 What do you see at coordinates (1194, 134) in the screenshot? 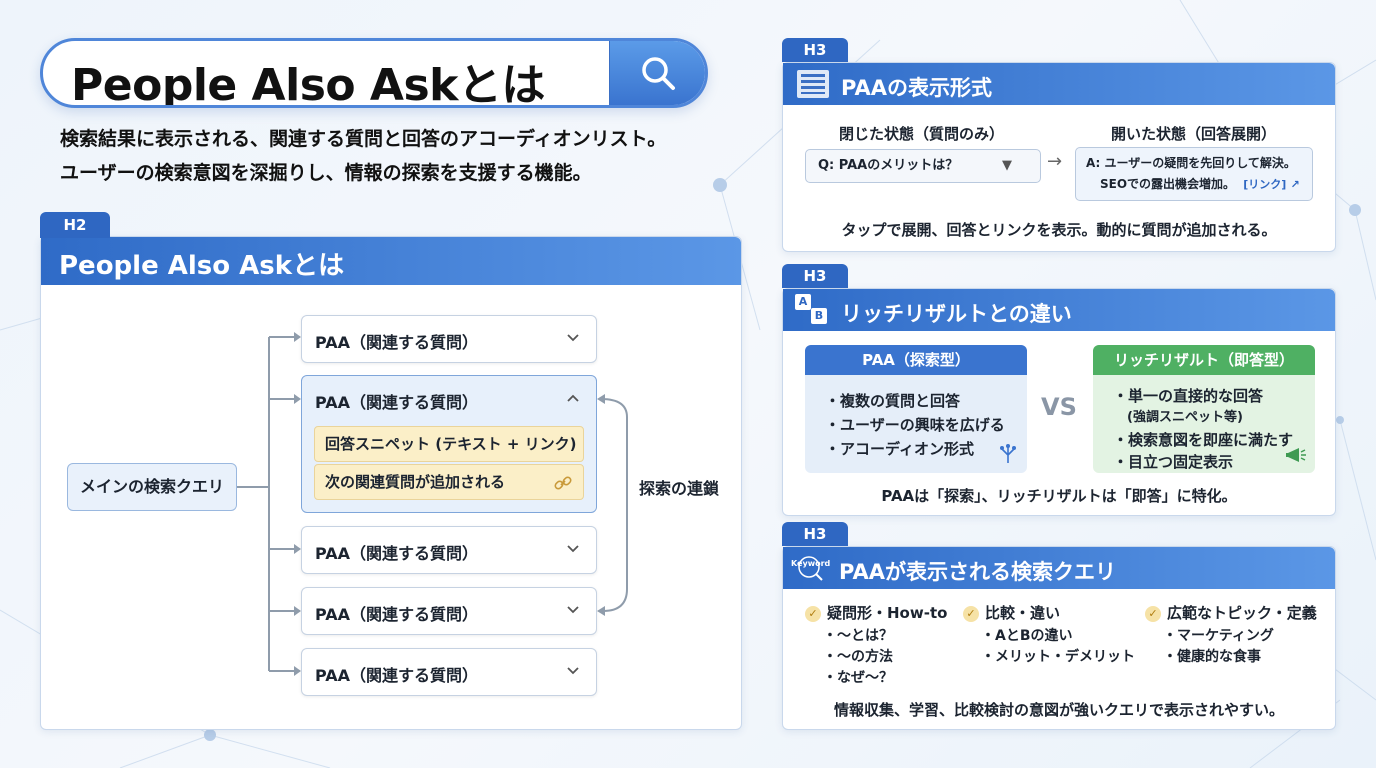
I see `open-state-title: 開いた状態（回答展開）` at bounding box center [1194, 134].